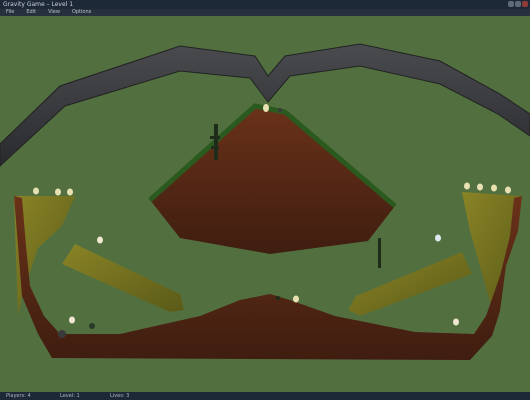 The height and width of the screenshot is (400, 530). What do you see at coordinates (38, 4) in the screenshot?
I see `window-title: Gravity Game – Level 1` at bounding box center [38, 4].